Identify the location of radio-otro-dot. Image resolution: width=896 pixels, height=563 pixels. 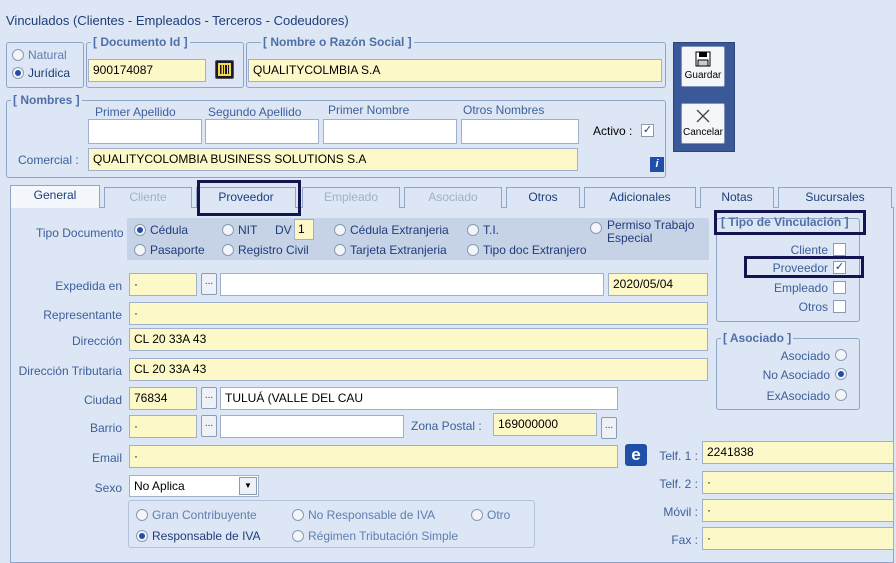
(477, 515).